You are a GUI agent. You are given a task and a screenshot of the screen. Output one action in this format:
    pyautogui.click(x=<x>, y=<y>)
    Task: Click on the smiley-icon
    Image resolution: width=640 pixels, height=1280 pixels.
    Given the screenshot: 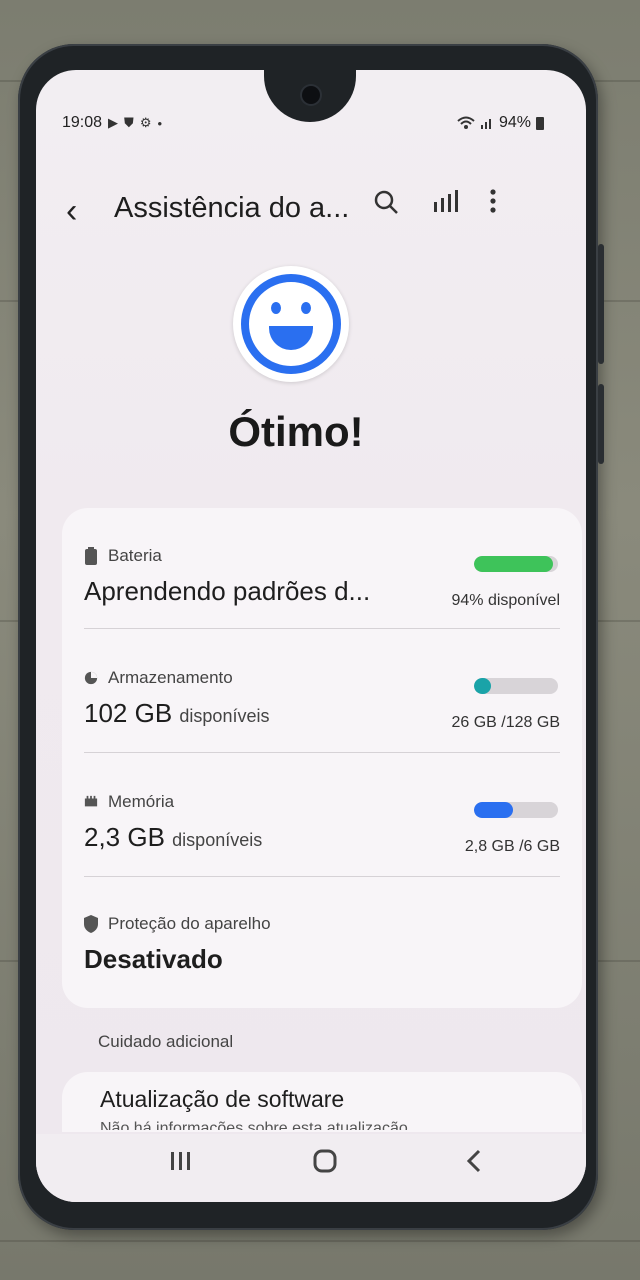 What is the action you would take?
    pyautogui.click(x=291, y=324)
    